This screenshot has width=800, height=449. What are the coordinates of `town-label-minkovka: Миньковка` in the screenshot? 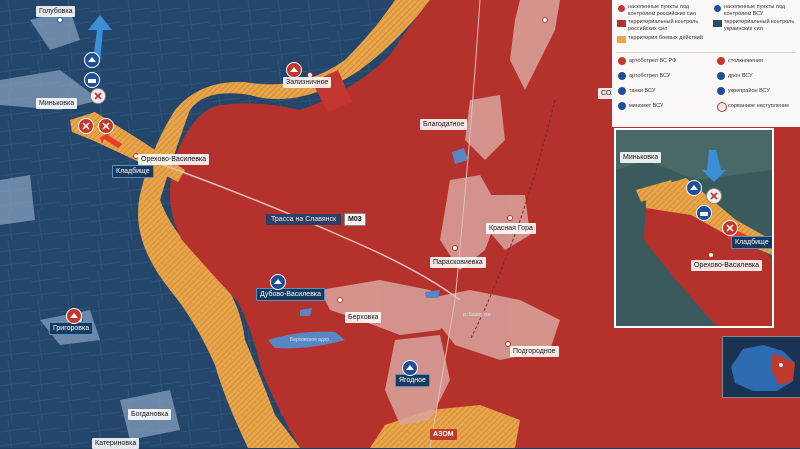 It's located at (57, 103).